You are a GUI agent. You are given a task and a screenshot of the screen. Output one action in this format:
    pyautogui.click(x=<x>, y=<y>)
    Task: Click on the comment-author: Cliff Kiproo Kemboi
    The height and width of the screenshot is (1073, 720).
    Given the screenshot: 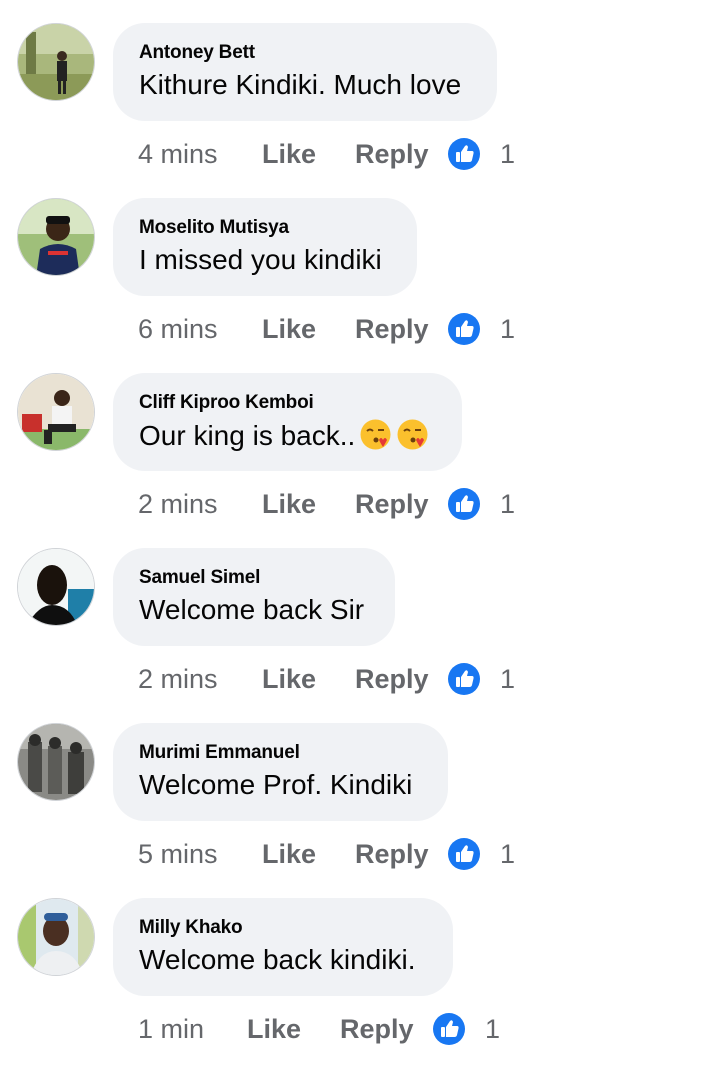 What is the action you would take?
    pyautogui.click(x=287, y=403)
    